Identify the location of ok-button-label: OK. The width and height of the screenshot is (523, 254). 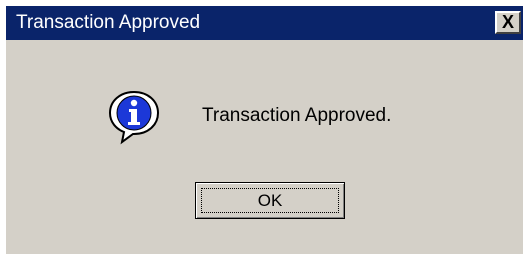
(270, 200).